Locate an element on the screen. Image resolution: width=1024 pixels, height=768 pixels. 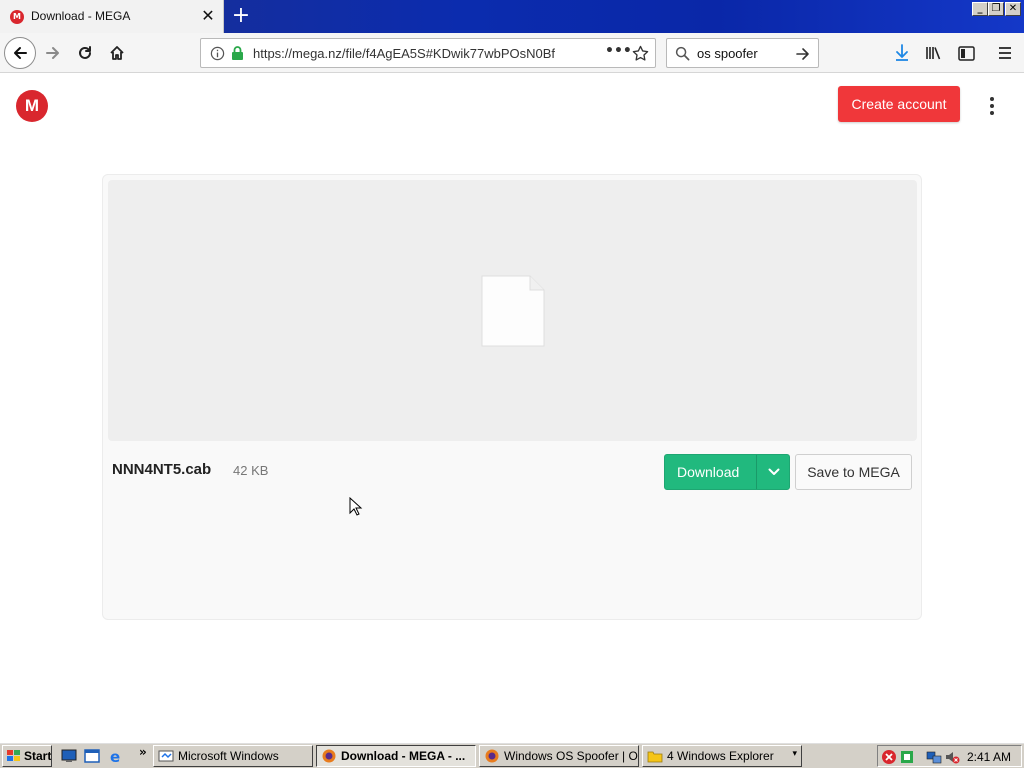
taskbar-item-label: Microsoft Windows is located at coordinates (228, 756).